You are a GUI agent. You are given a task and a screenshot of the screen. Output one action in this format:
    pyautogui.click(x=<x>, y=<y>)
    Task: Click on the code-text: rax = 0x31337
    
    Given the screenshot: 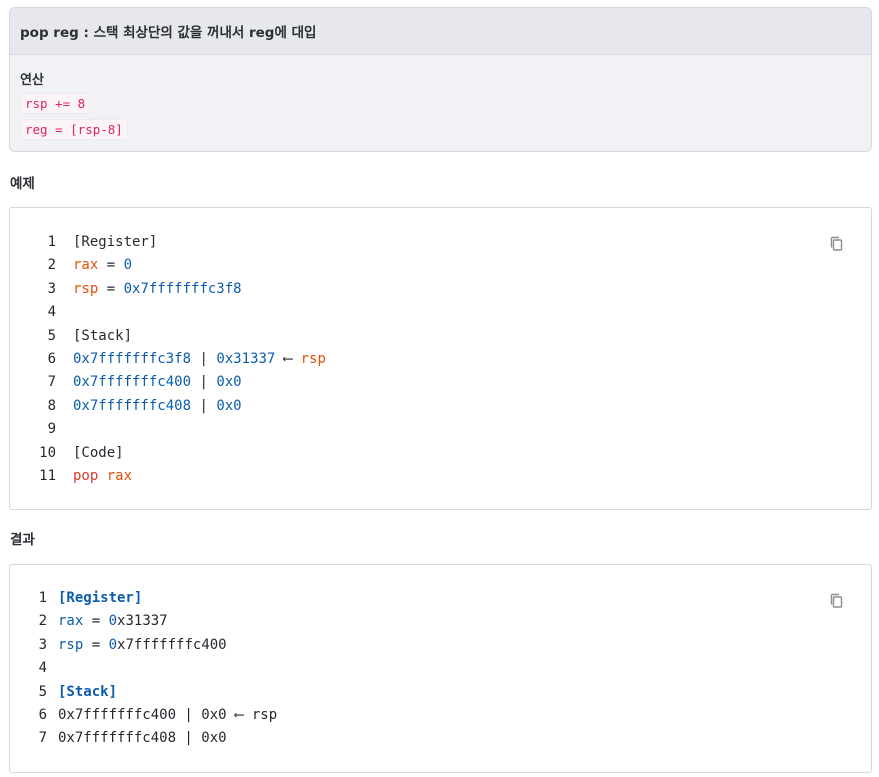 What is the action you would take?
    pyautogui.click(x=113, y=621)
    